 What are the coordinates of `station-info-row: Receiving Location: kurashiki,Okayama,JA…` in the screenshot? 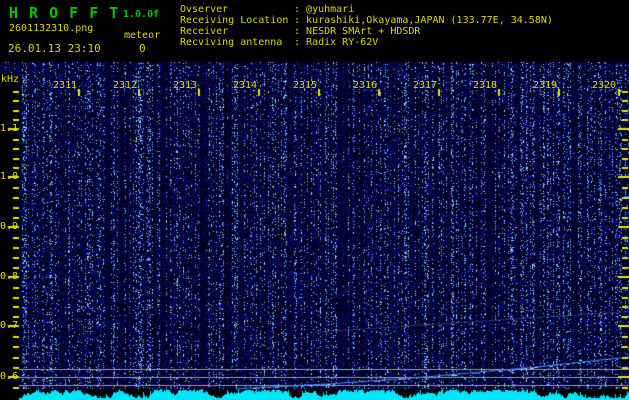 It's located at (366, 20).